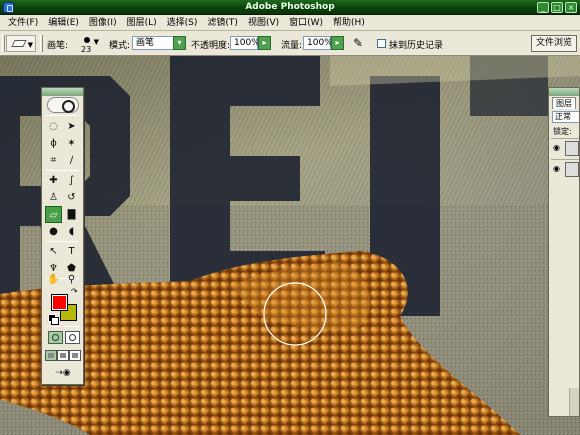 This screenshot has width=580, height=435. I want to click on menu-view: 视图(V), so click(263, 23).